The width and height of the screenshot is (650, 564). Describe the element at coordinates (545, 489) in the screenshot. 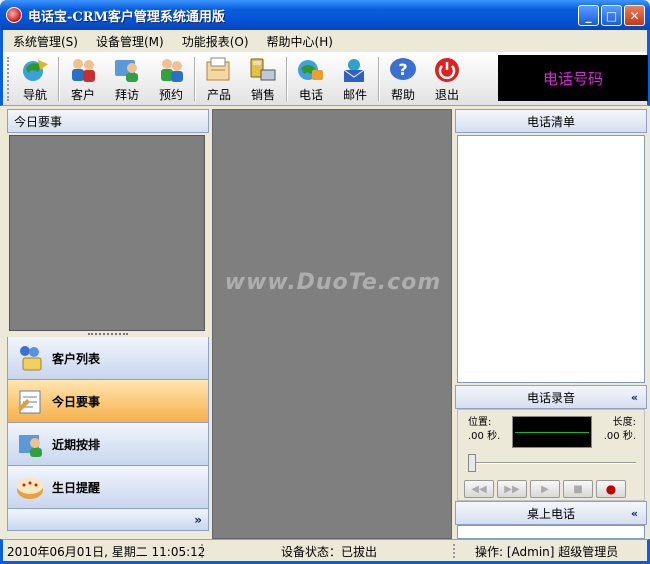

I see `play-button: ▶` at that location.